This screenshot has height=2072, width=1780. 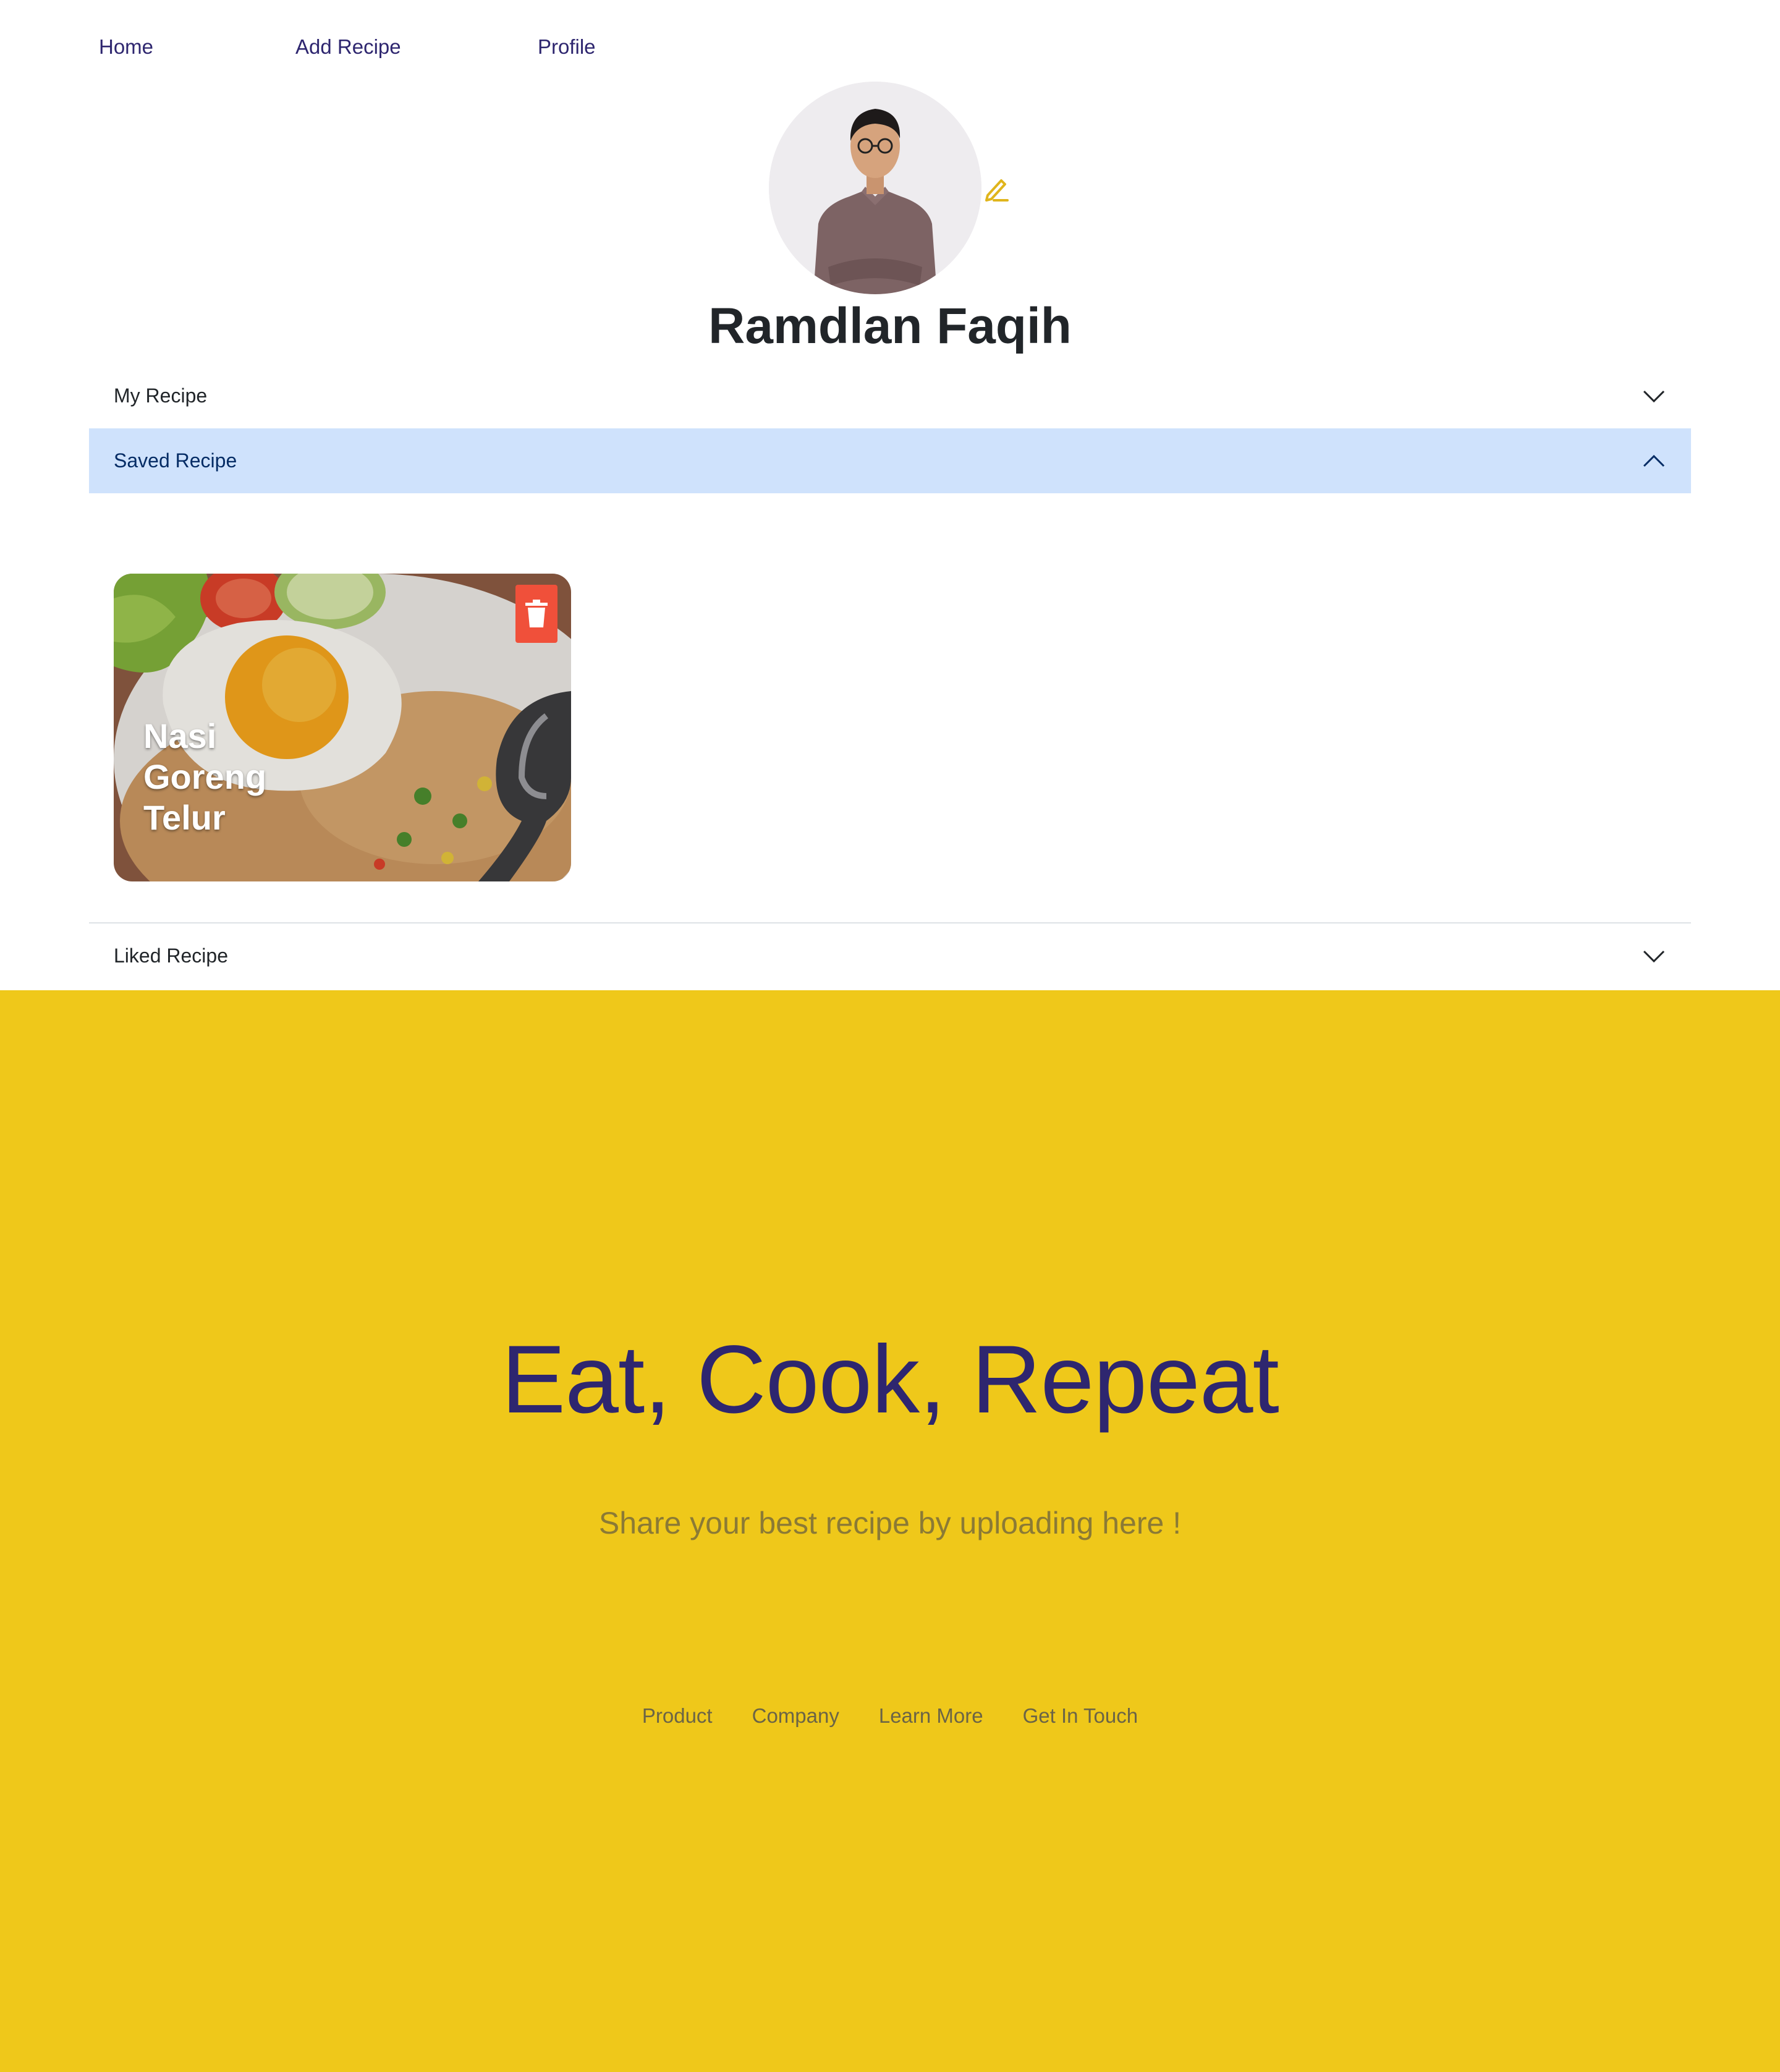 What do you see at coordinates (796, 1716) in the screenshot?
I see `footer-link-company: Company` at bounding box center [796, 1716].